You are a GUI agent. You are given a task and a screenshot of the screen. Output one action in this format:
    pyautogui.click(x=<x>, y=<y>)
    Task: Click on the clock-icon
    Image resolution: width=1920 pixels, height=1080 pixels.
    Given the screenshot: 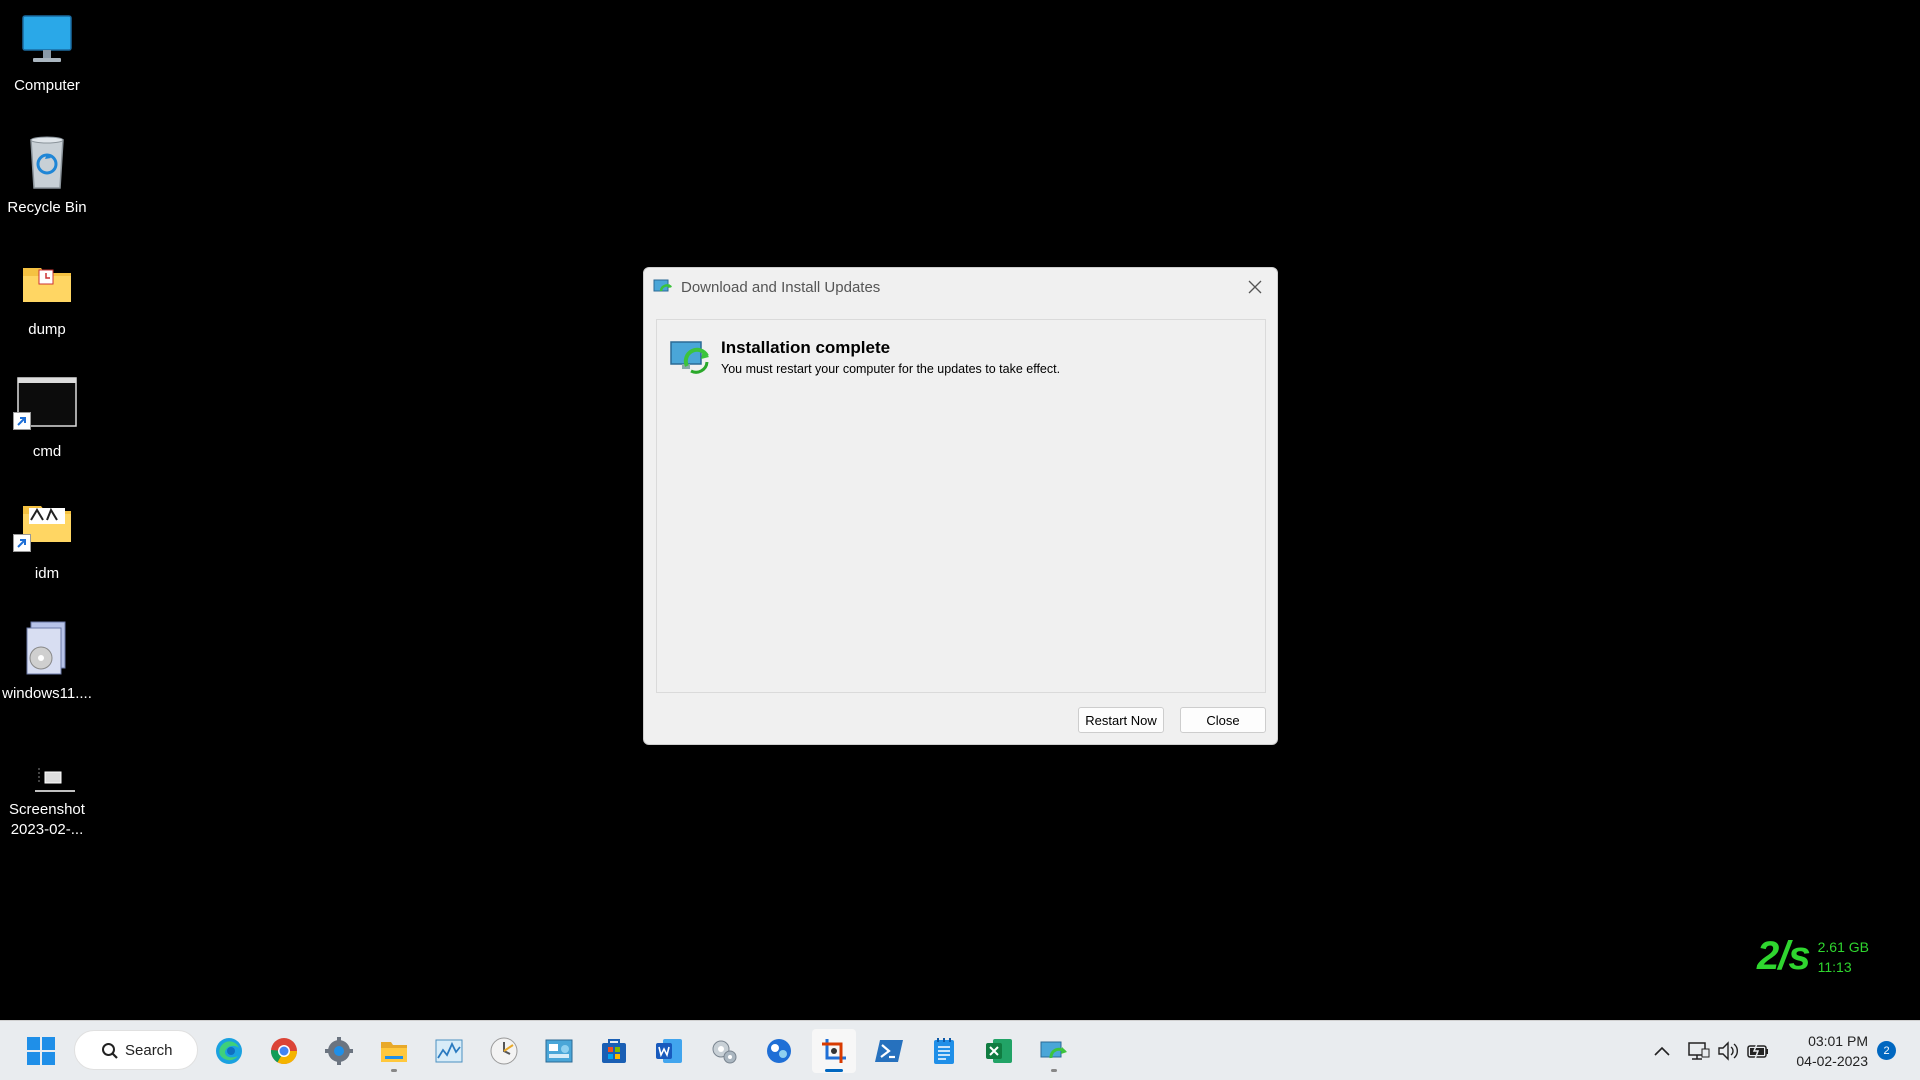 What is the action you would take?
    pyautogui.click(x=504, y=1051)
    